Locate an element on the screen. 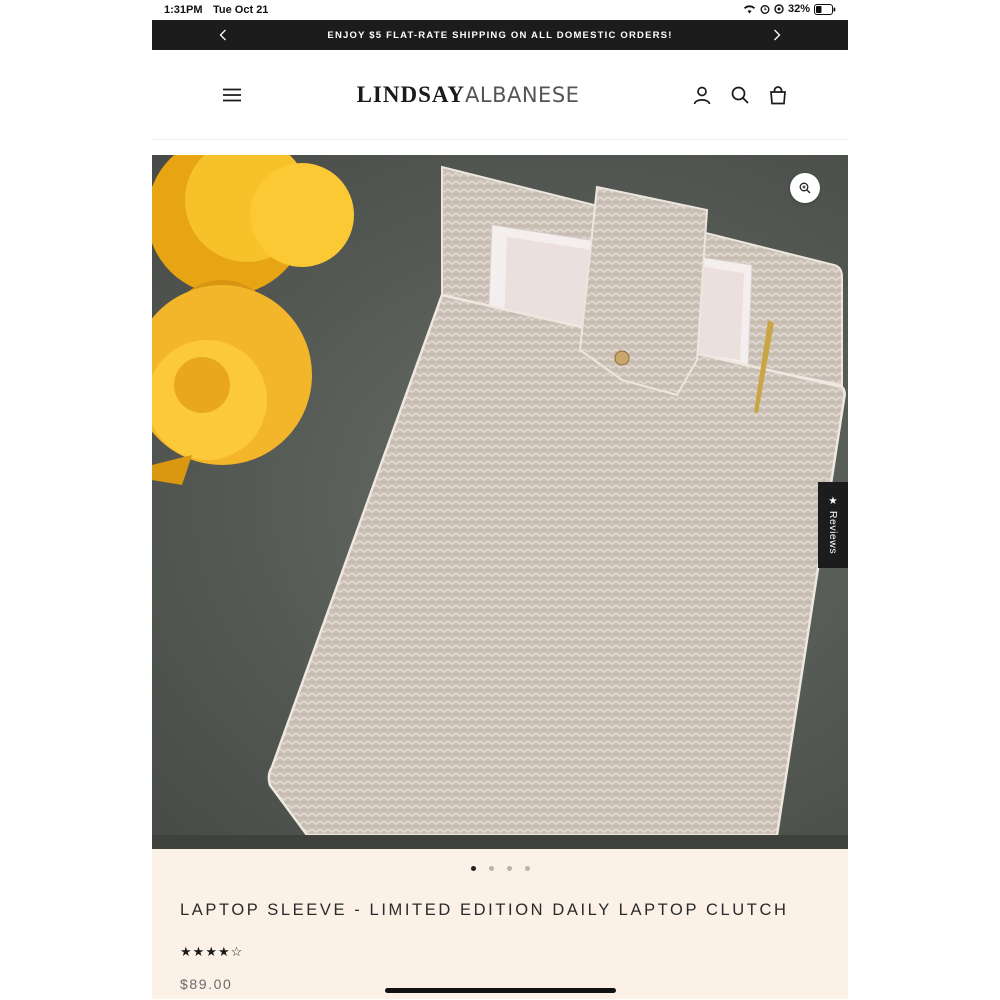 This screenshot has height=1000, width=1000. battery-icon is located at coordinates (825, 9).